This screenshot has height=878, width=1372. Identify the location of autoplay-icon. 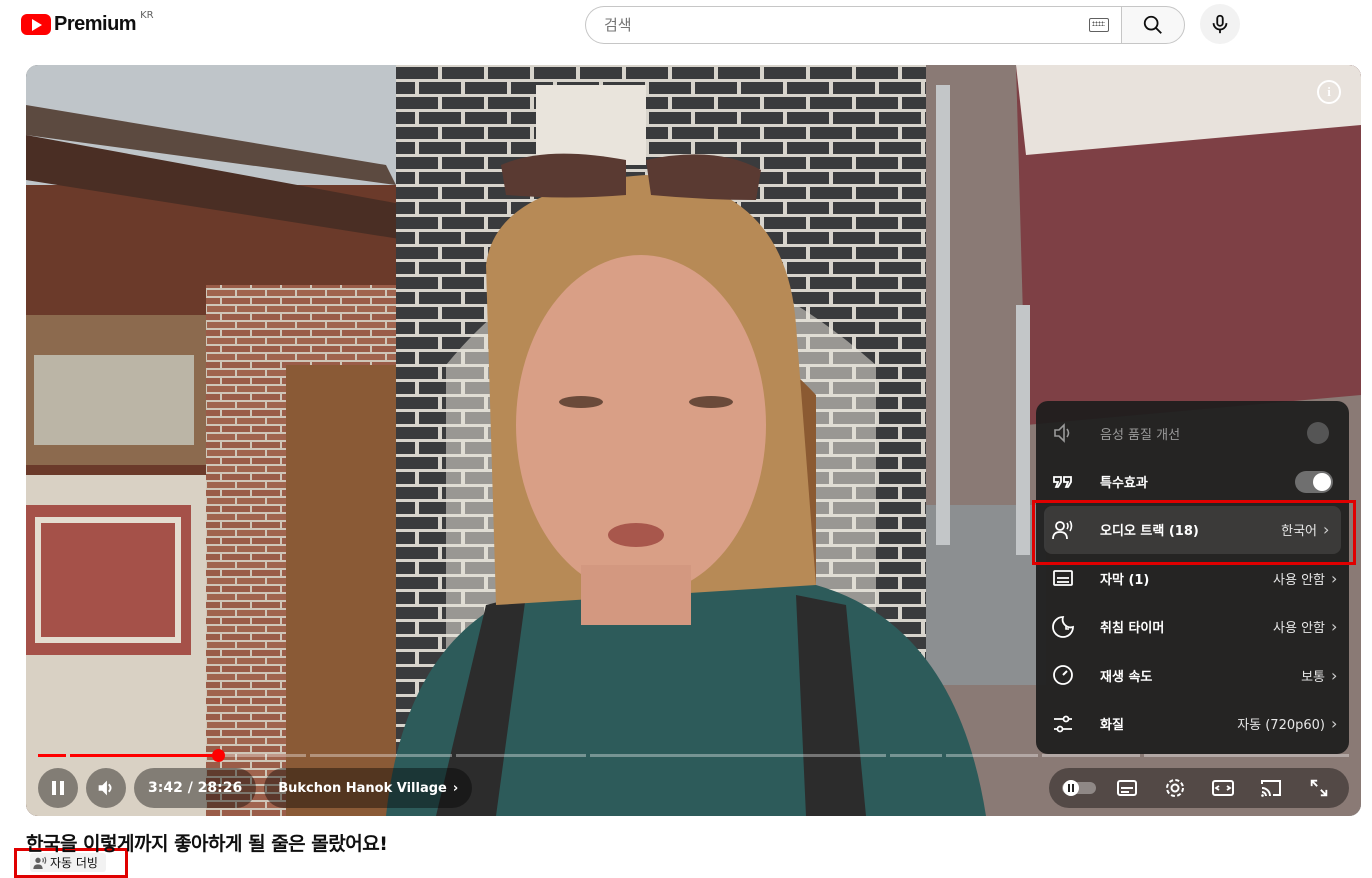
(1079, 788).